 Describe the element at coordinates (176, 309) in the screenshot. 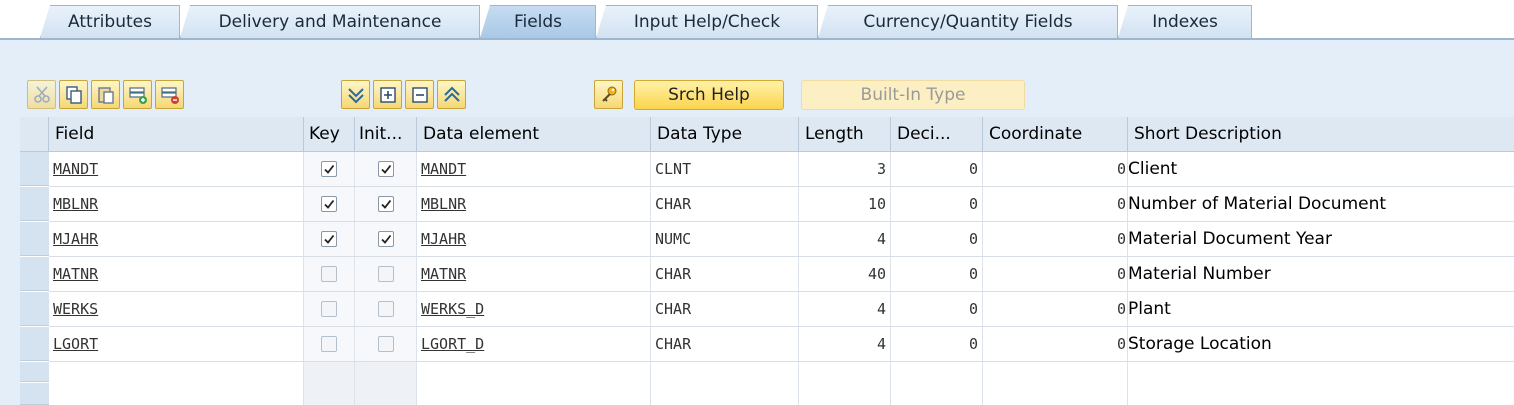

I see `field-name-cell: WERKS` at that location.